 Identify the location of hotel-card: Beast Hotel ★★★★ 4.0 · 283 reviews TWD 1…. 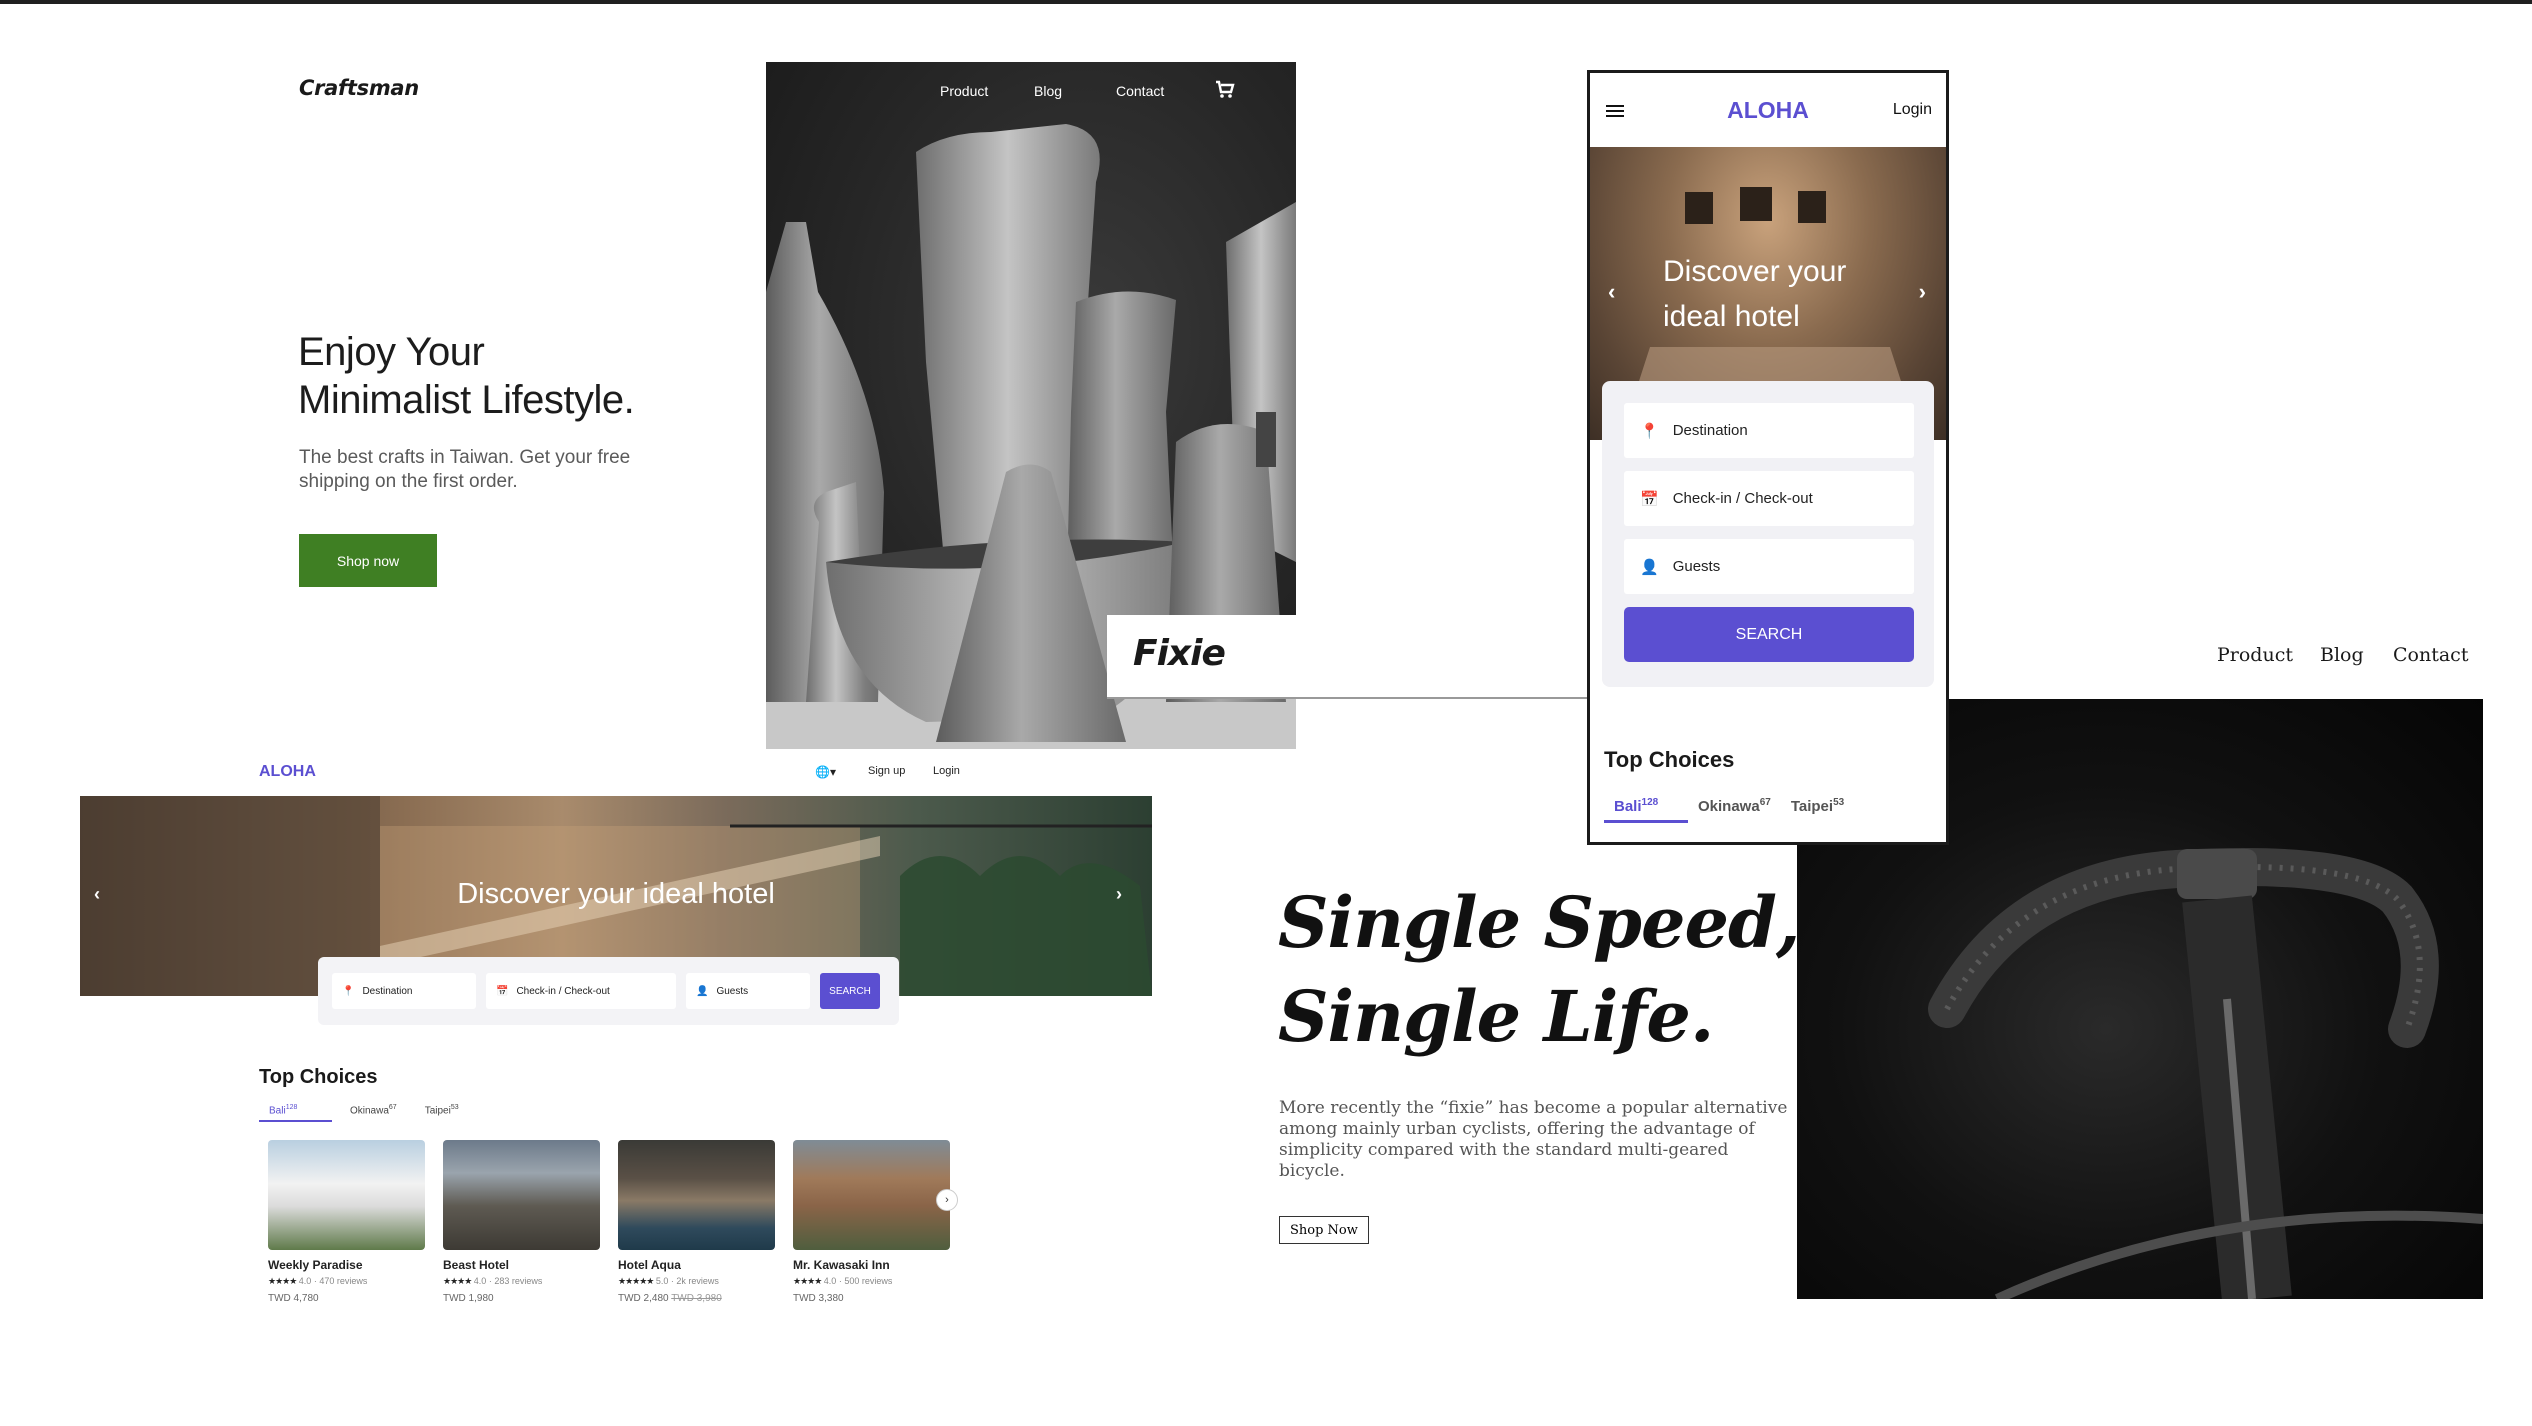
(521, 1222).